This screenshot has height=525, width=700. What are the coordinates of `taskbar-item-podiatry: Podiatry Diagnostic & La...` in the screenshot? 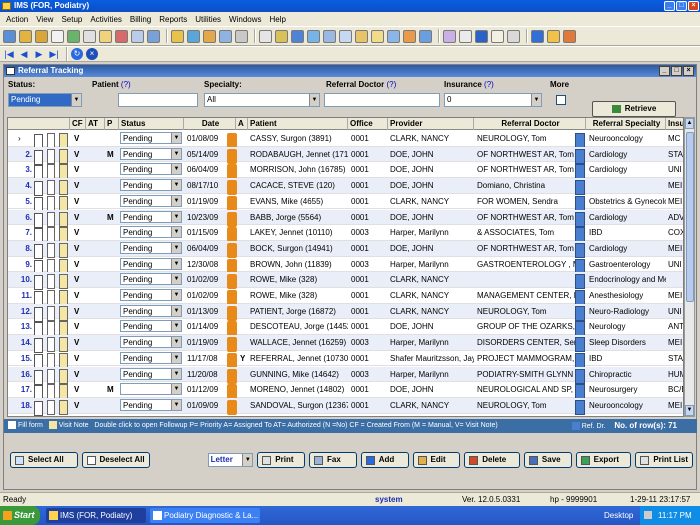 It's located at (205, 515).